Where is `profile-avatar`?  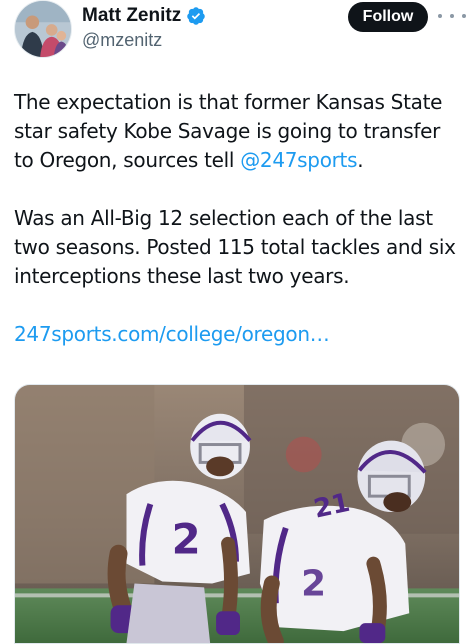
profile-avatar is located at coordinates (43, 29).